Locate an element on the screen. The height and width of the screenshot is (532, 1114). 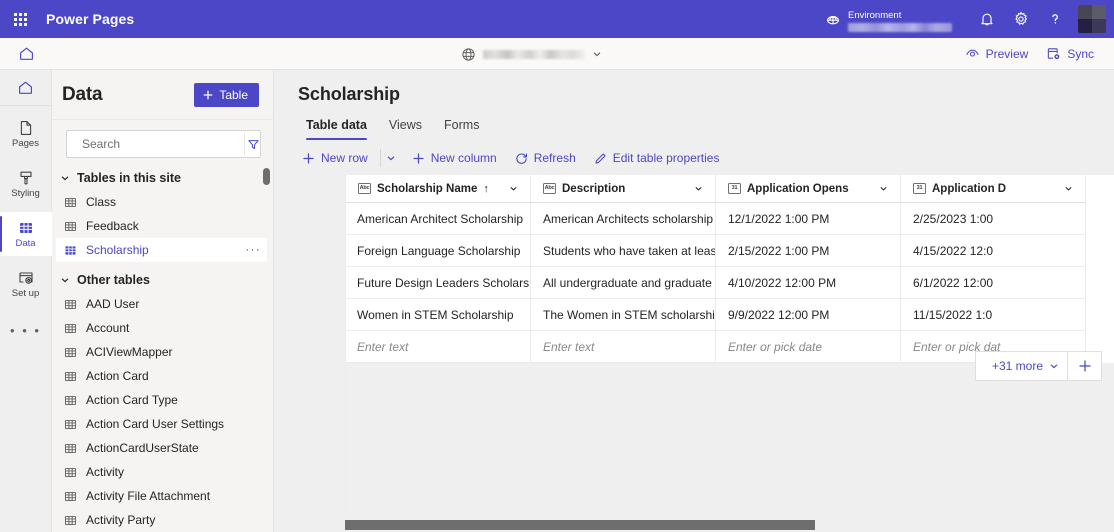
site-selector is located at coordinates (531, 54).